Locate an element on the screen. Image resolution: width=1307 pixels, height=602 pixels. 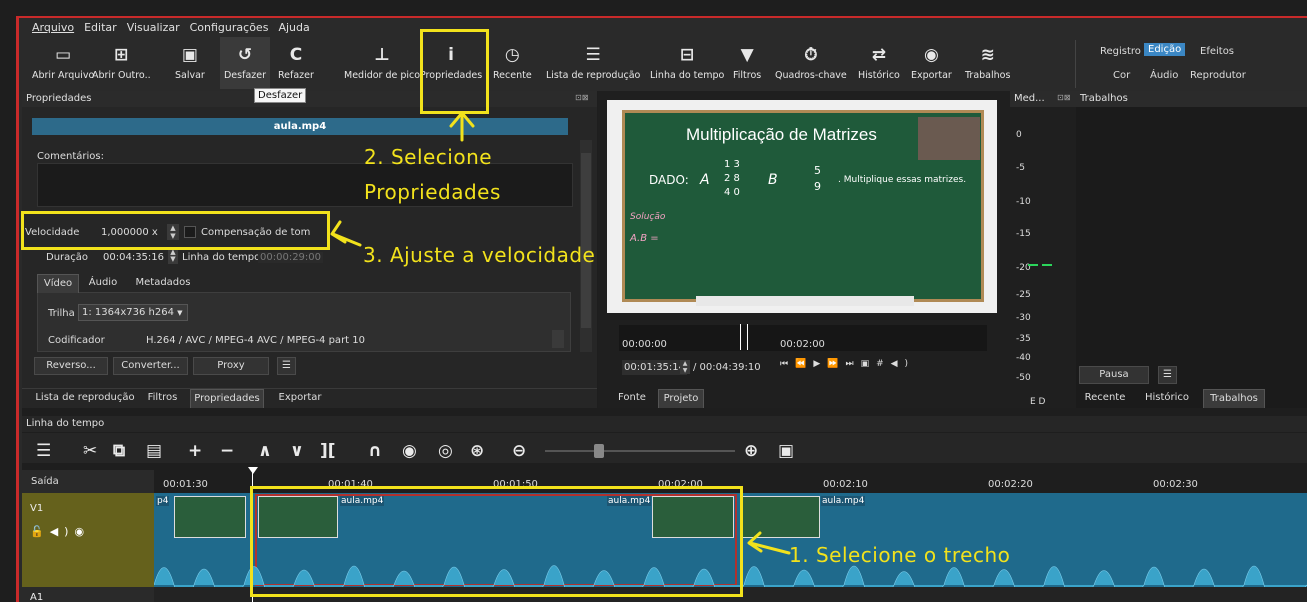
arrow-to-selection is located at coordinates (769, 543).